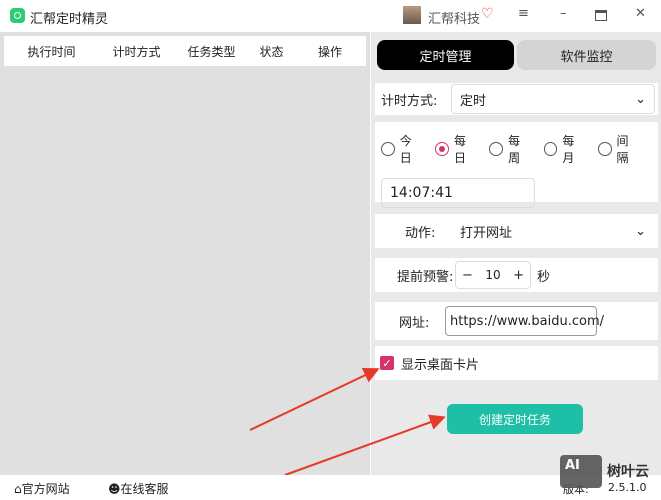 The width and height of the screenshot is (661, 500). I want to click on support-icon: ☻, so click(114, 489).